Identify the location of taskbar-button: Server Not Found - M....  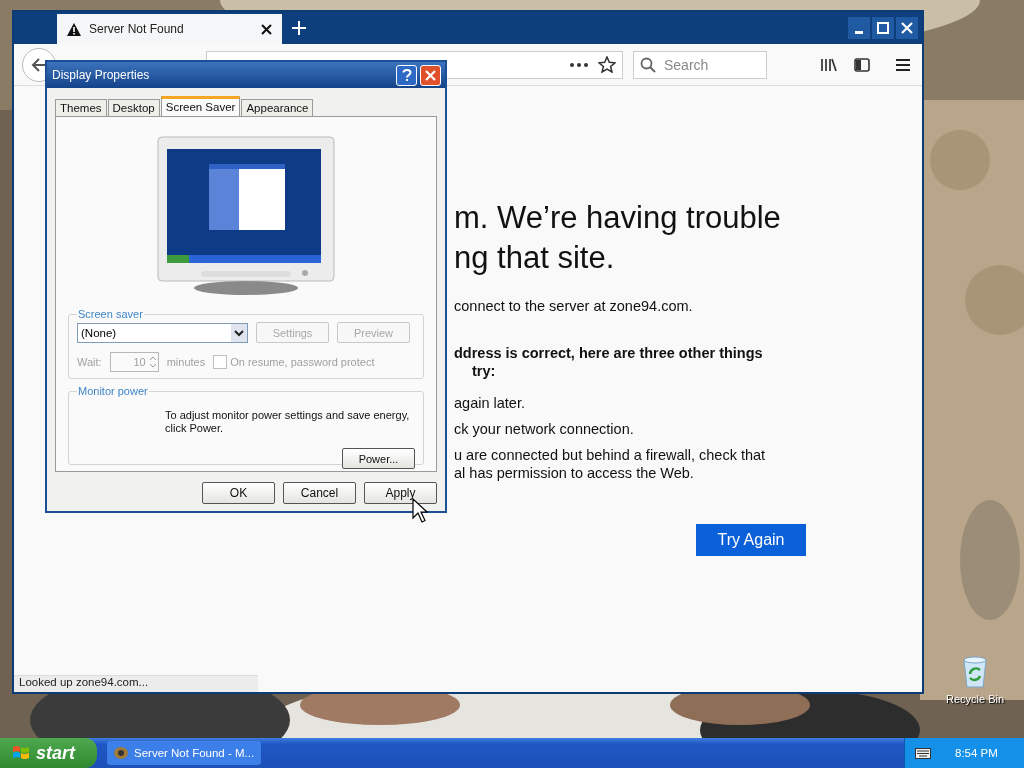
(184, 753).